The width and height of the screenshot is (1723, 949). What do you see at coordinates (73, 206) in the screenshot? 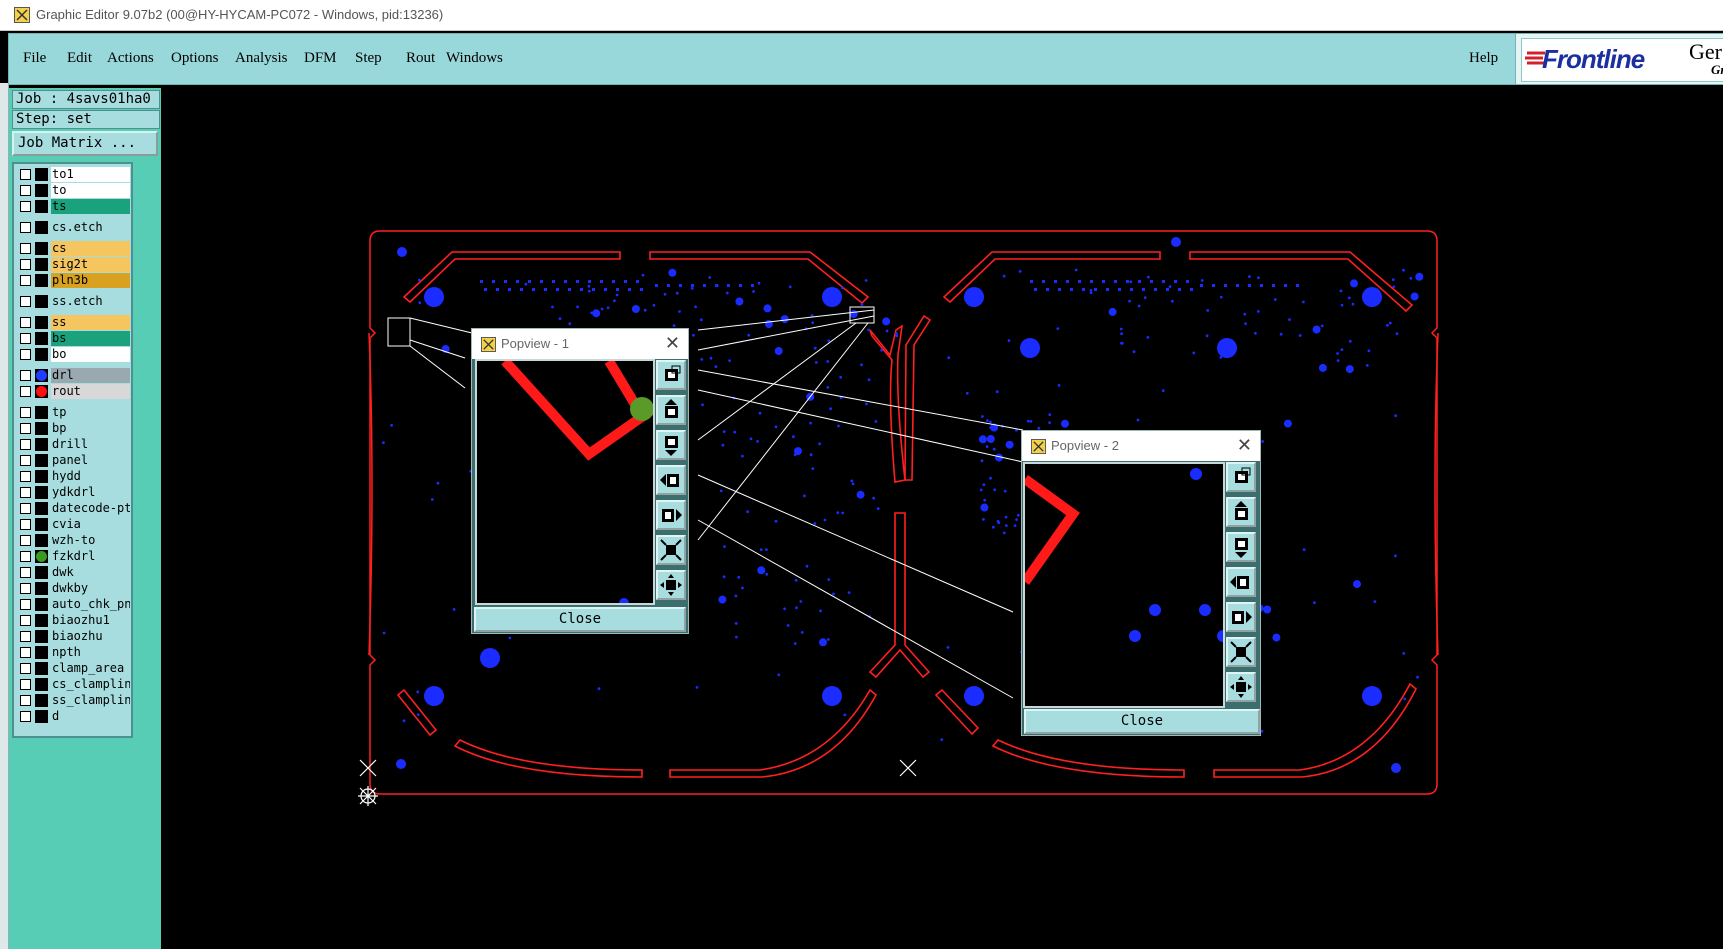
I see `layer-row-ts: ts` at bounding box center [73, 206].